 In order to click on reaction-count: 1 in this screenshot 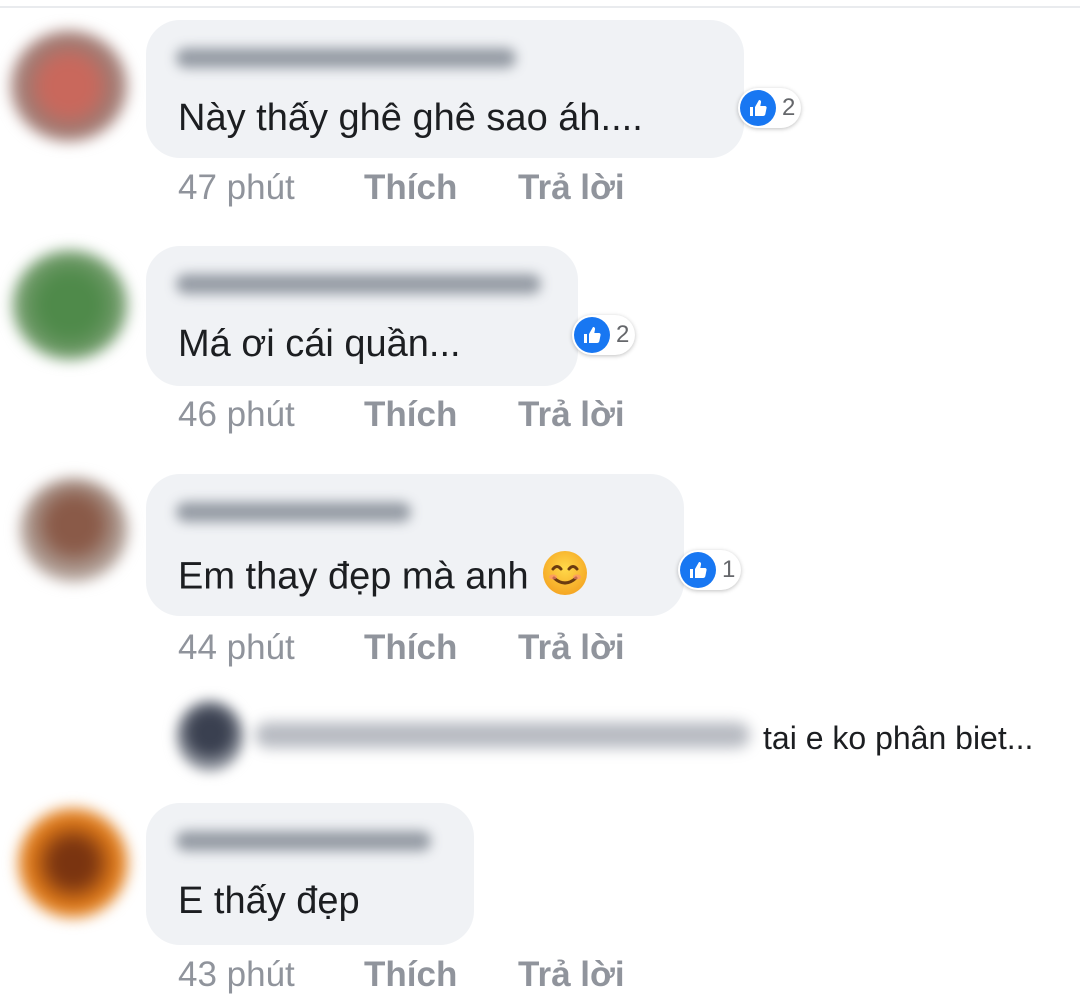, I will do `click(710, 570)`.